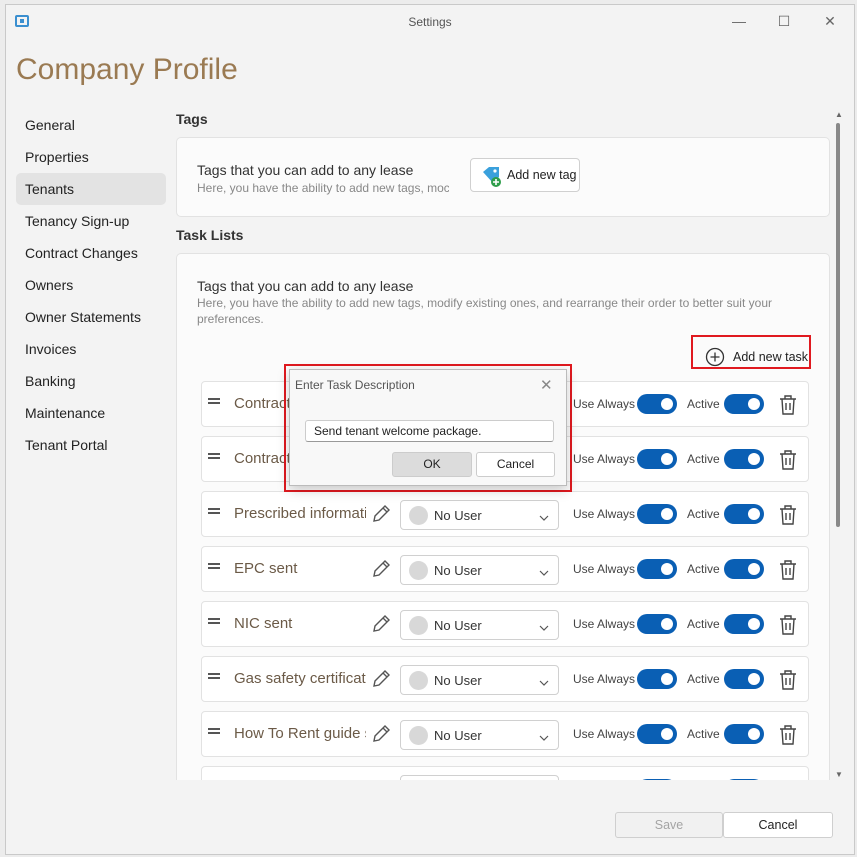  Describe the element at coordinates (91, 317) in the screenshot. I see `sidebar-item-owner-statements: Owner Statements` at that location.